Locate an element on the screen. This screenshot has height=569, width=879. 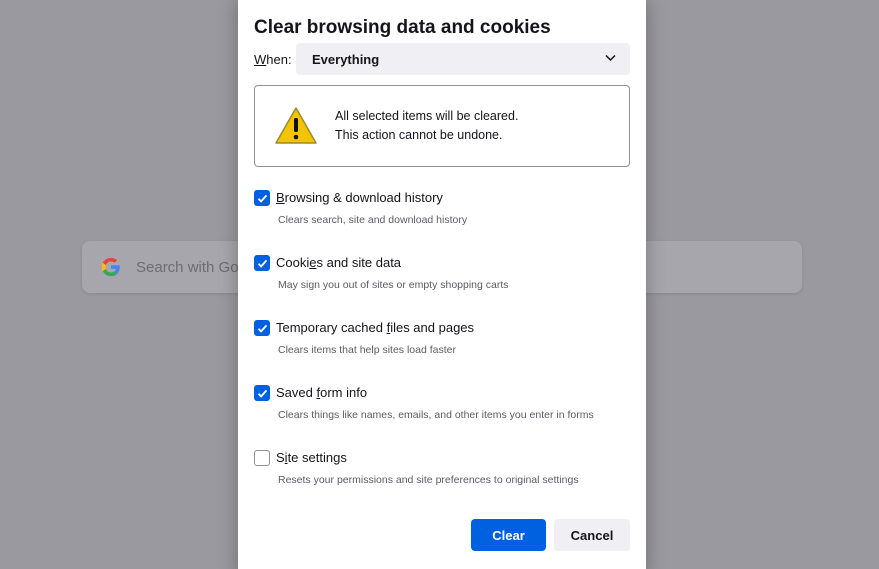
cookies-checkbox is located at coordinates (262, 263).